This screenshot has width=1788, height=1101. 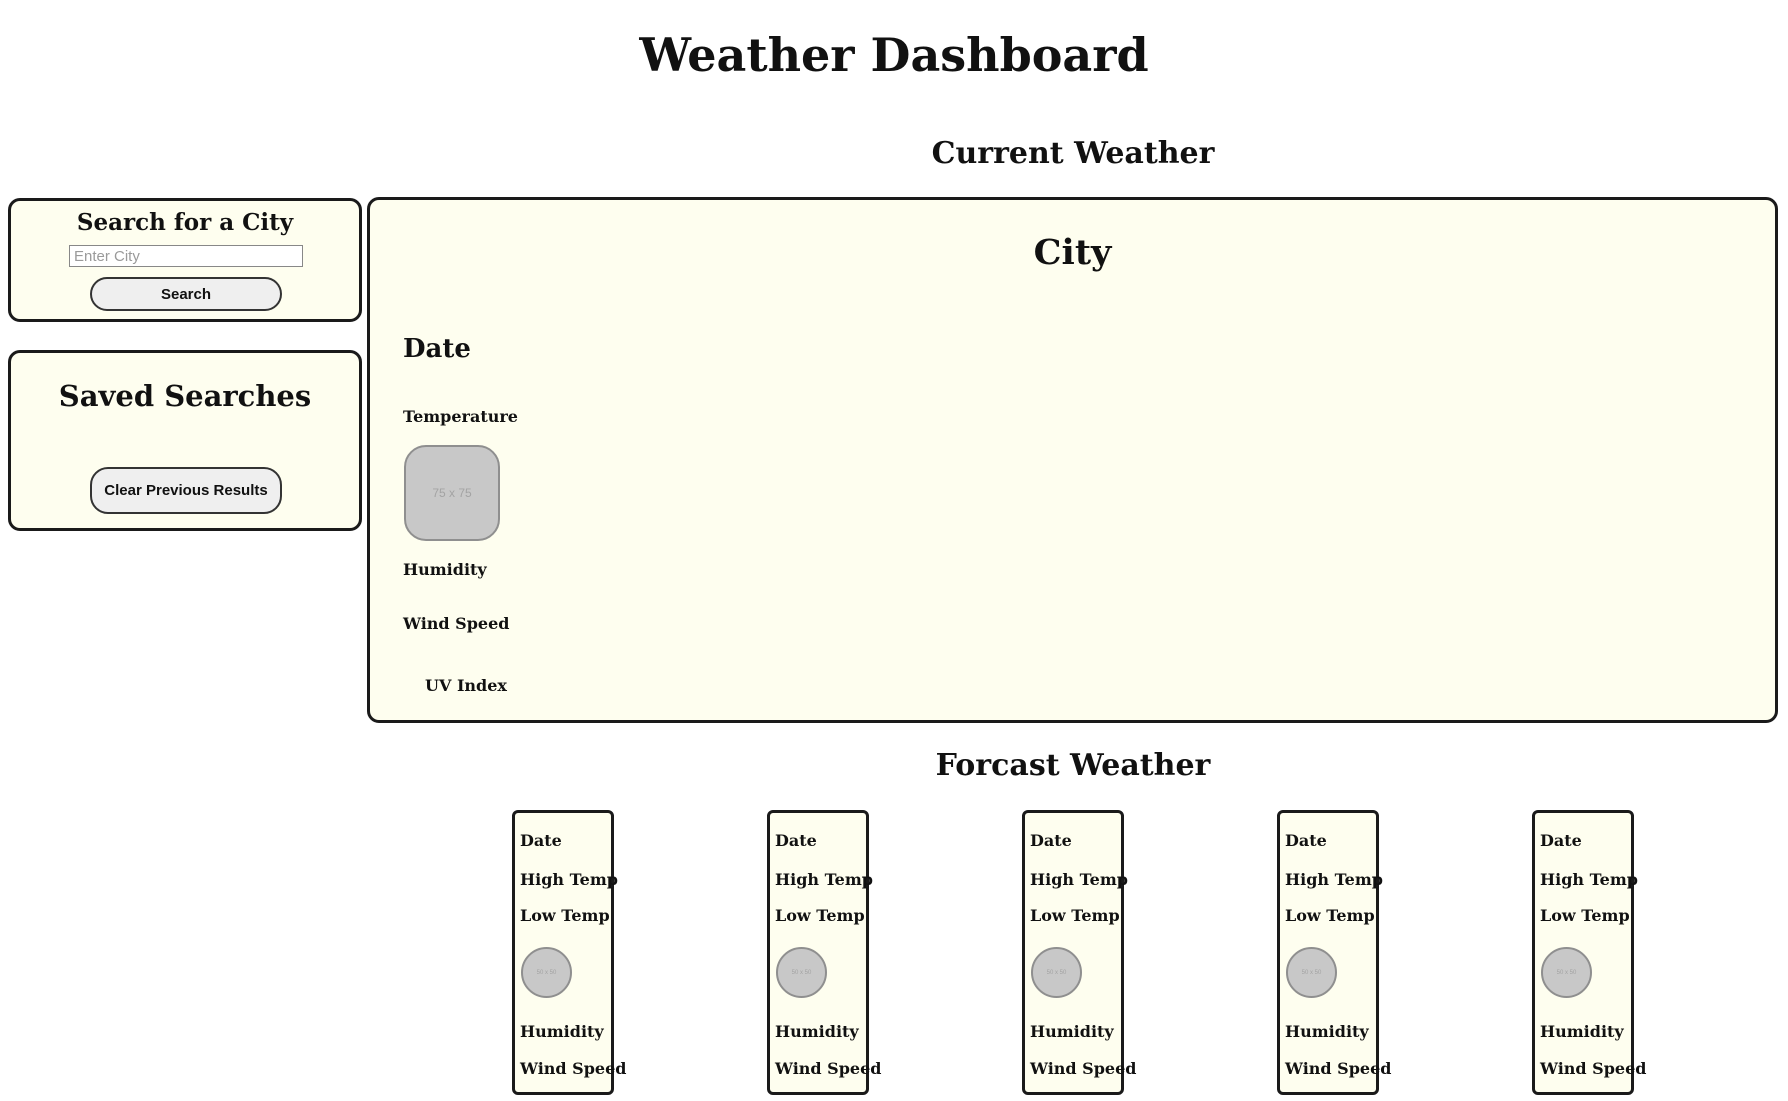 I want to click on clear-previous-results-button: Clear Previous Results, so click(x=186, y=490).